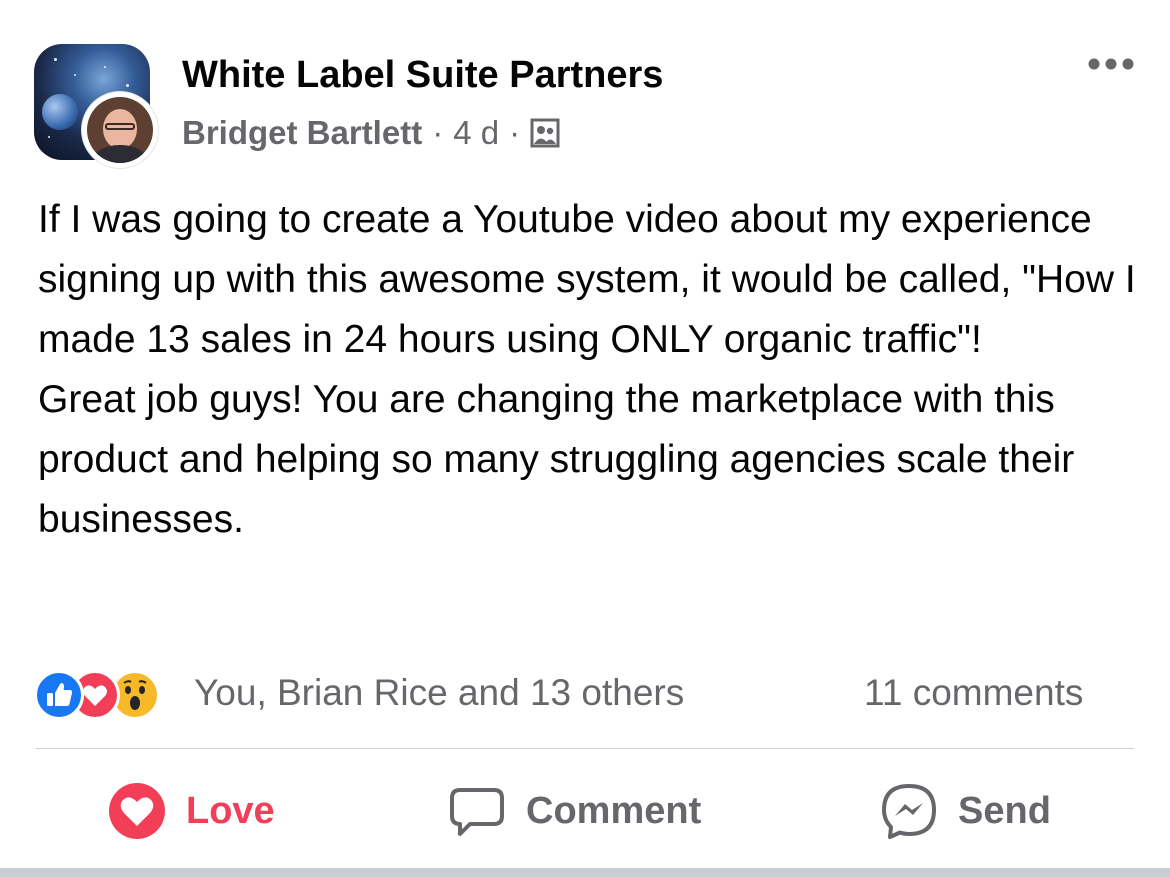  I want to click on more-options-icon, so click(1111, 64).